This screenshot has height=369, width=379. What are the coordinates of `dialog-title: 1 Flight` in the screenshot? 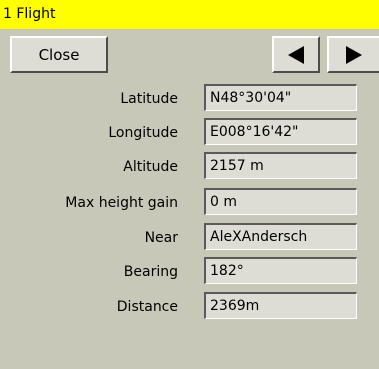 It's located at (189, 14).